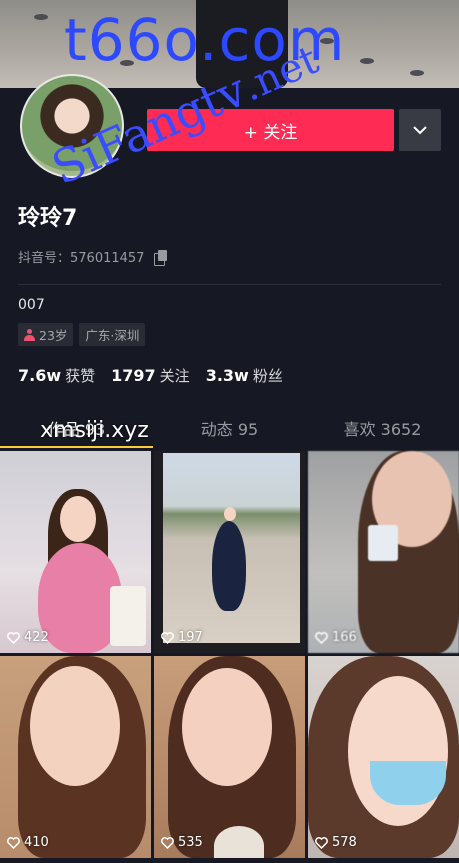  What do you see at coordinates (408, 783) in the screenshot?
I see `thumb-mask` at bounding box center [408, 783].